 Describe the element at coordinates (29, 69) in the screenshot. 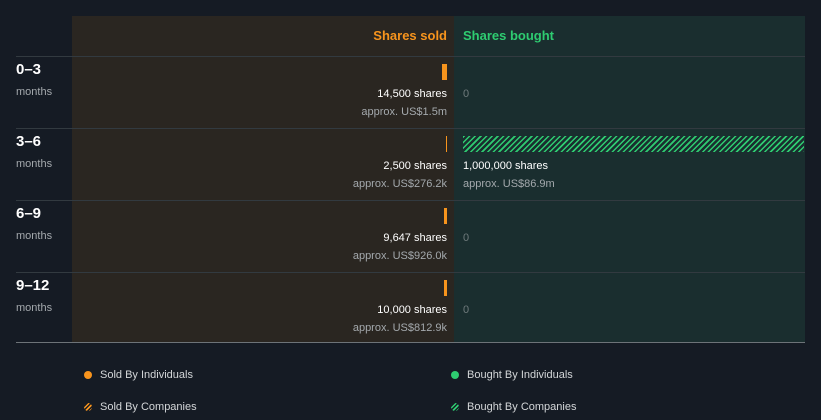

I see `period-label: 0–3` at that location.